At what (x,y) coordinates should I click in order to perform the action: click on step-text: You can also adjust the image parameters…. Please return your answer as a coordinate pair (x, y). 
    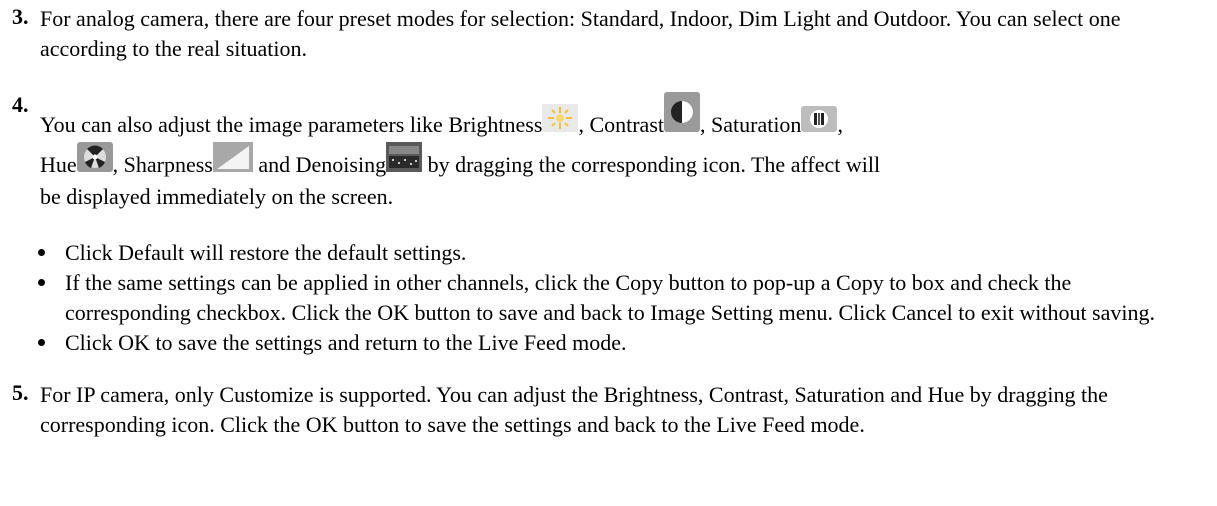
    Looking at the image, I should click on (291, 124).